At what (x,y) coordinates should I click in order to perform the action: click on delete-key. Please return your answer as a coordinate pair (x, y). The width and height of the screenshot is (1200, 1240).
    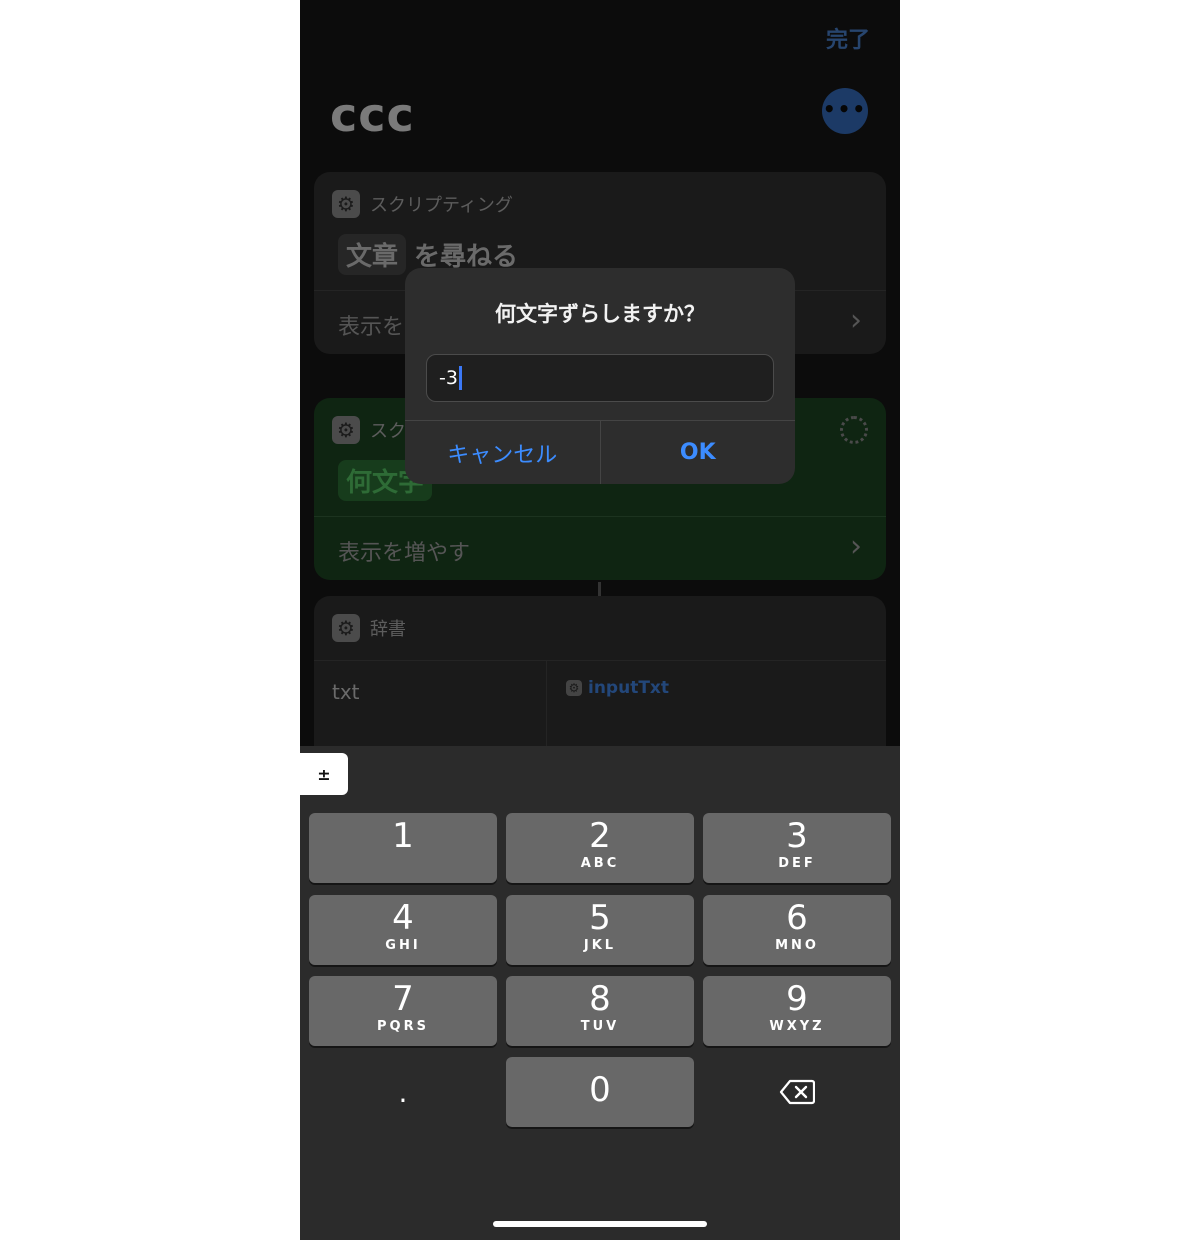
    Looking at the image, I should click on (797, 1092).